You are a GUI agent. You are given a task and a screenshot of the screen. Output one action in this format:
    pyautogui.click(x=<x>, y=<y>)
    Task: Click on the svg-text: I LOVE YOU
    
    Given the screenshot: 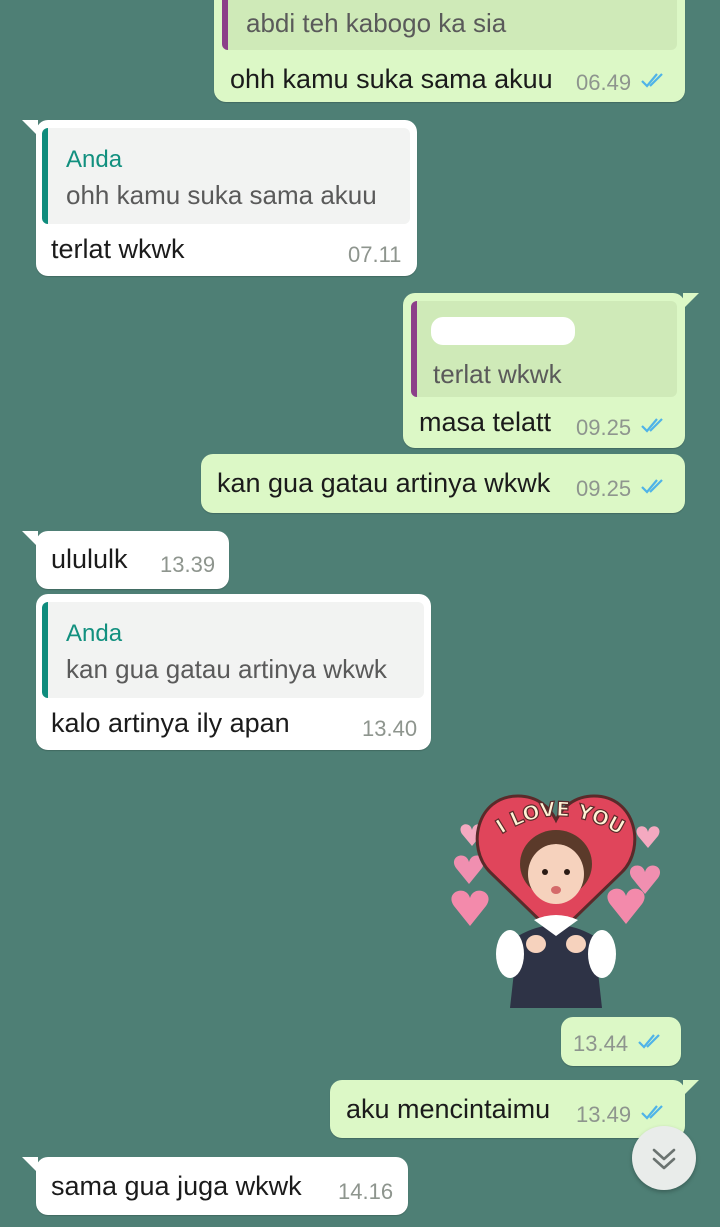 What is the action you would take?
    pyautogui.click(x=560, y=818)
    